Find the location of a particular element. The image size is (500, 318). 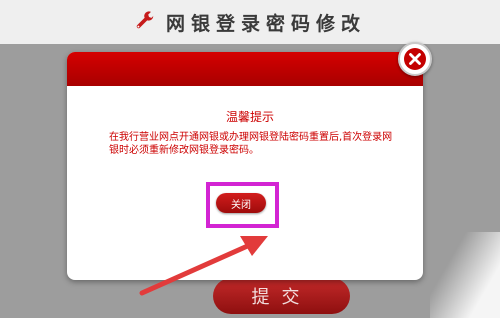

decorative-fade is located at coordinates (465, 275).